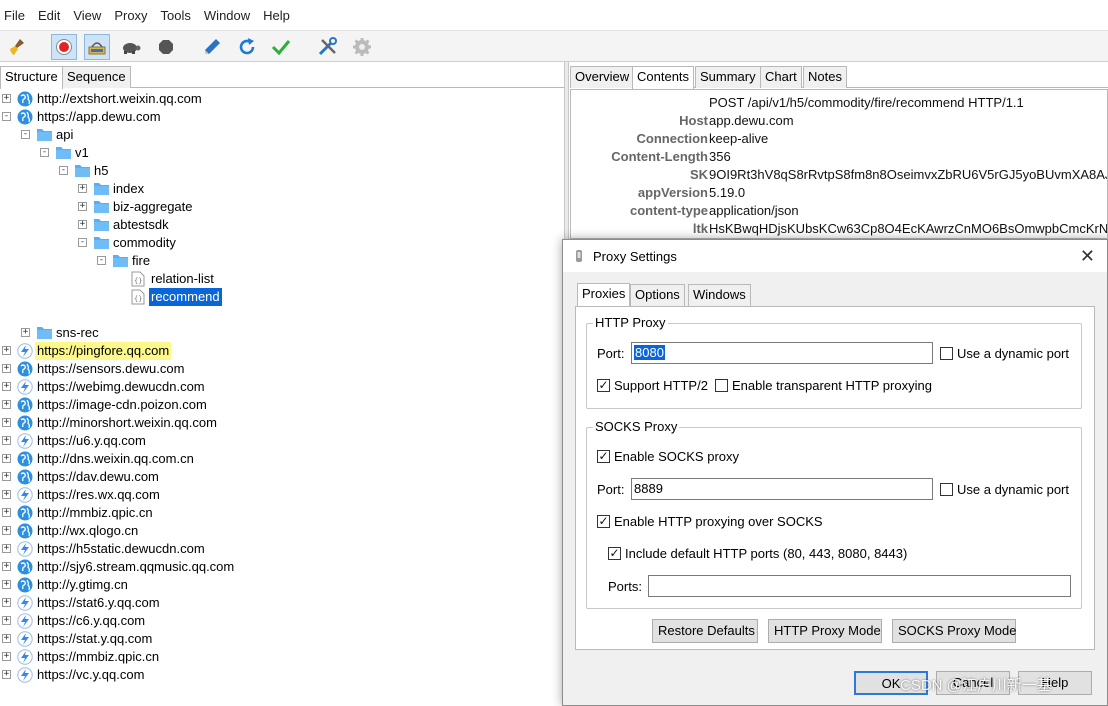 The height and width of the screenshot is (706, 1108). Describe the element at coordinates (97, 47) in the screenshot. I see `throttle-icon` at that location.